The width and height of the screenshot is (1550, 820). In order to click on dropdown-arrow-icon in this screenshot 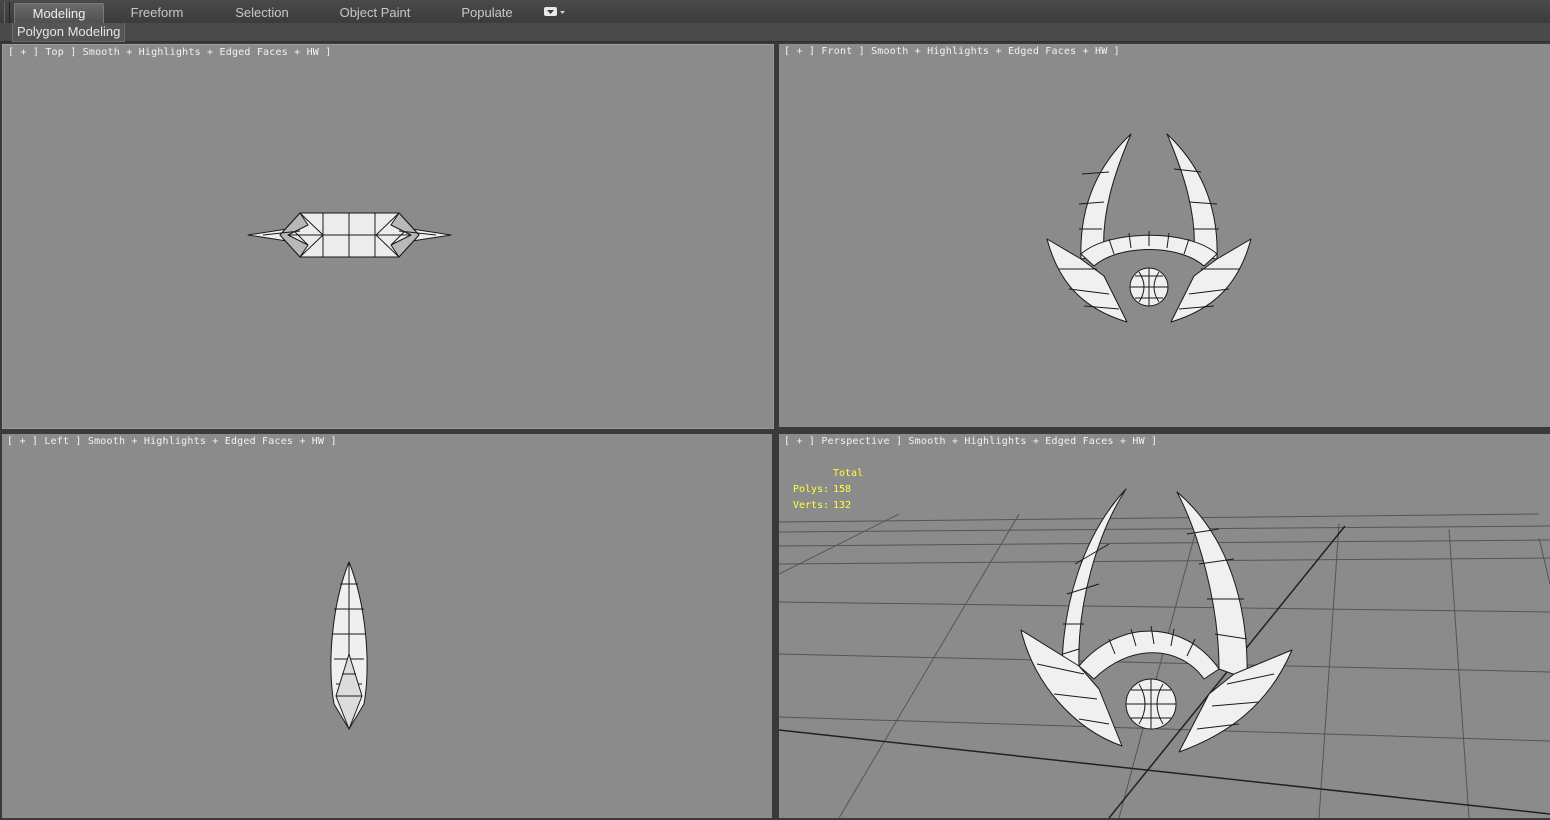, I will do `click(555, 12)`.